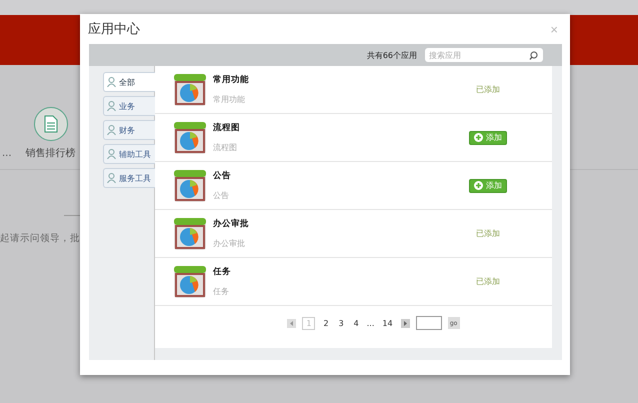  What do you see at coordinates (221, 195) in the screenshot?
I see `app-description: 公告` at bounding box center [221, 195].